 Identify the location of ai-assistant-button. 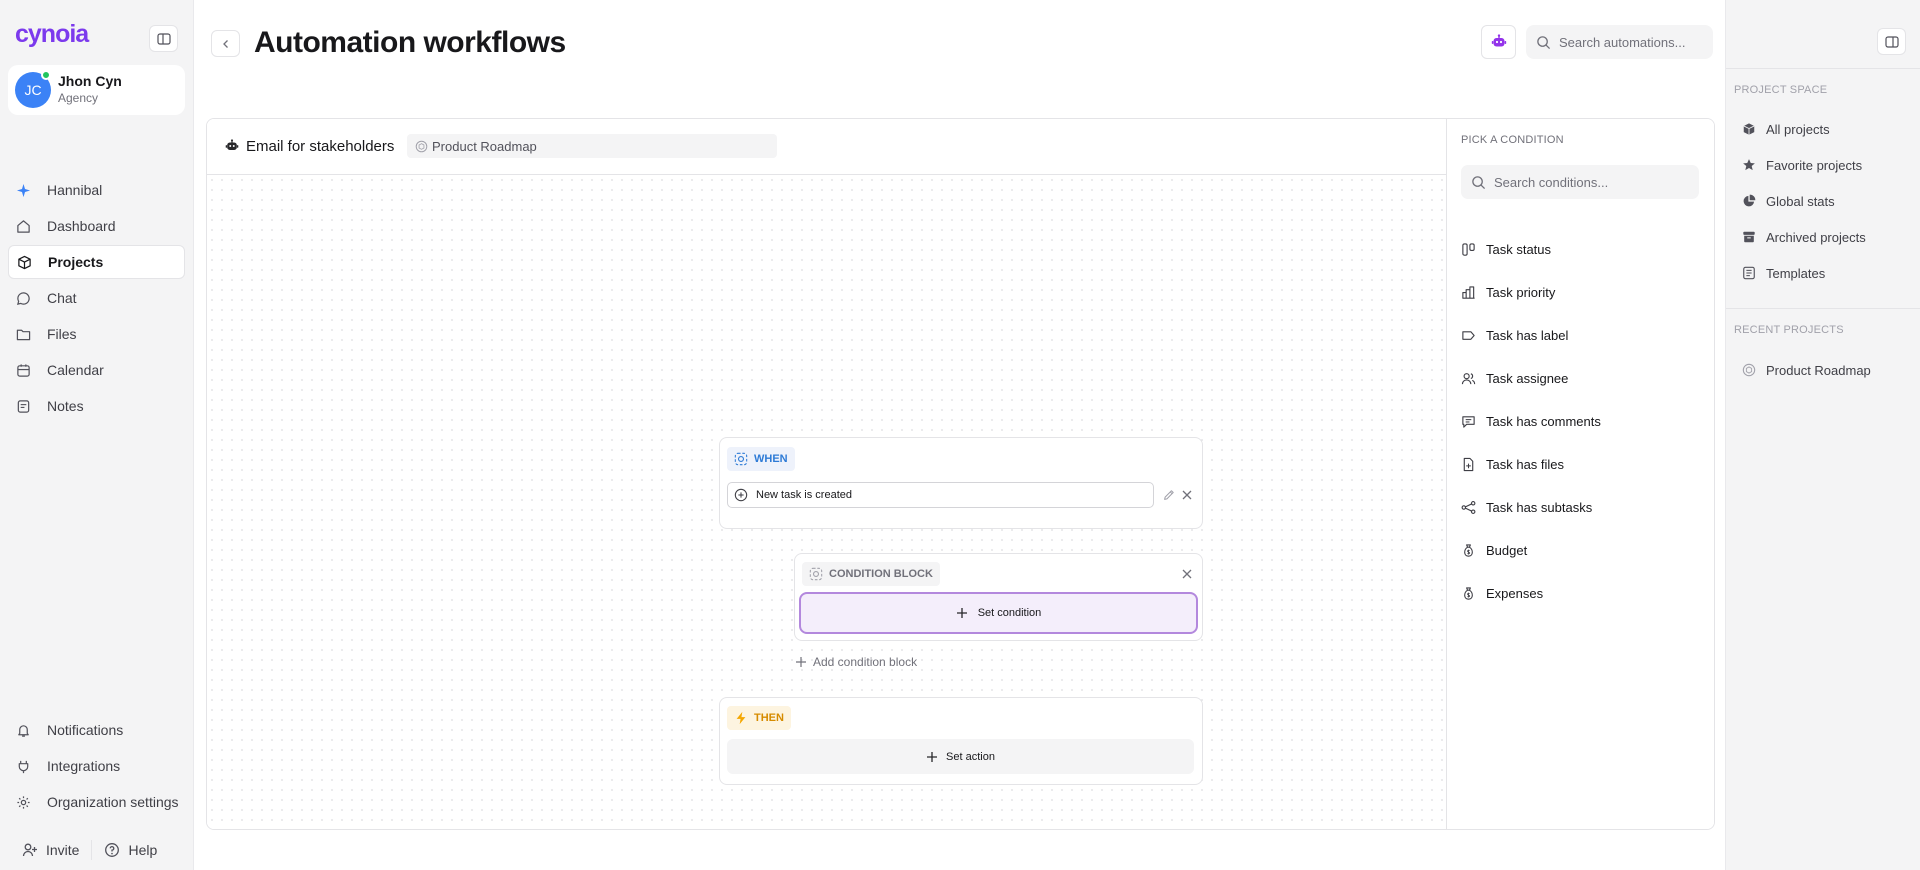
(1498, 42).